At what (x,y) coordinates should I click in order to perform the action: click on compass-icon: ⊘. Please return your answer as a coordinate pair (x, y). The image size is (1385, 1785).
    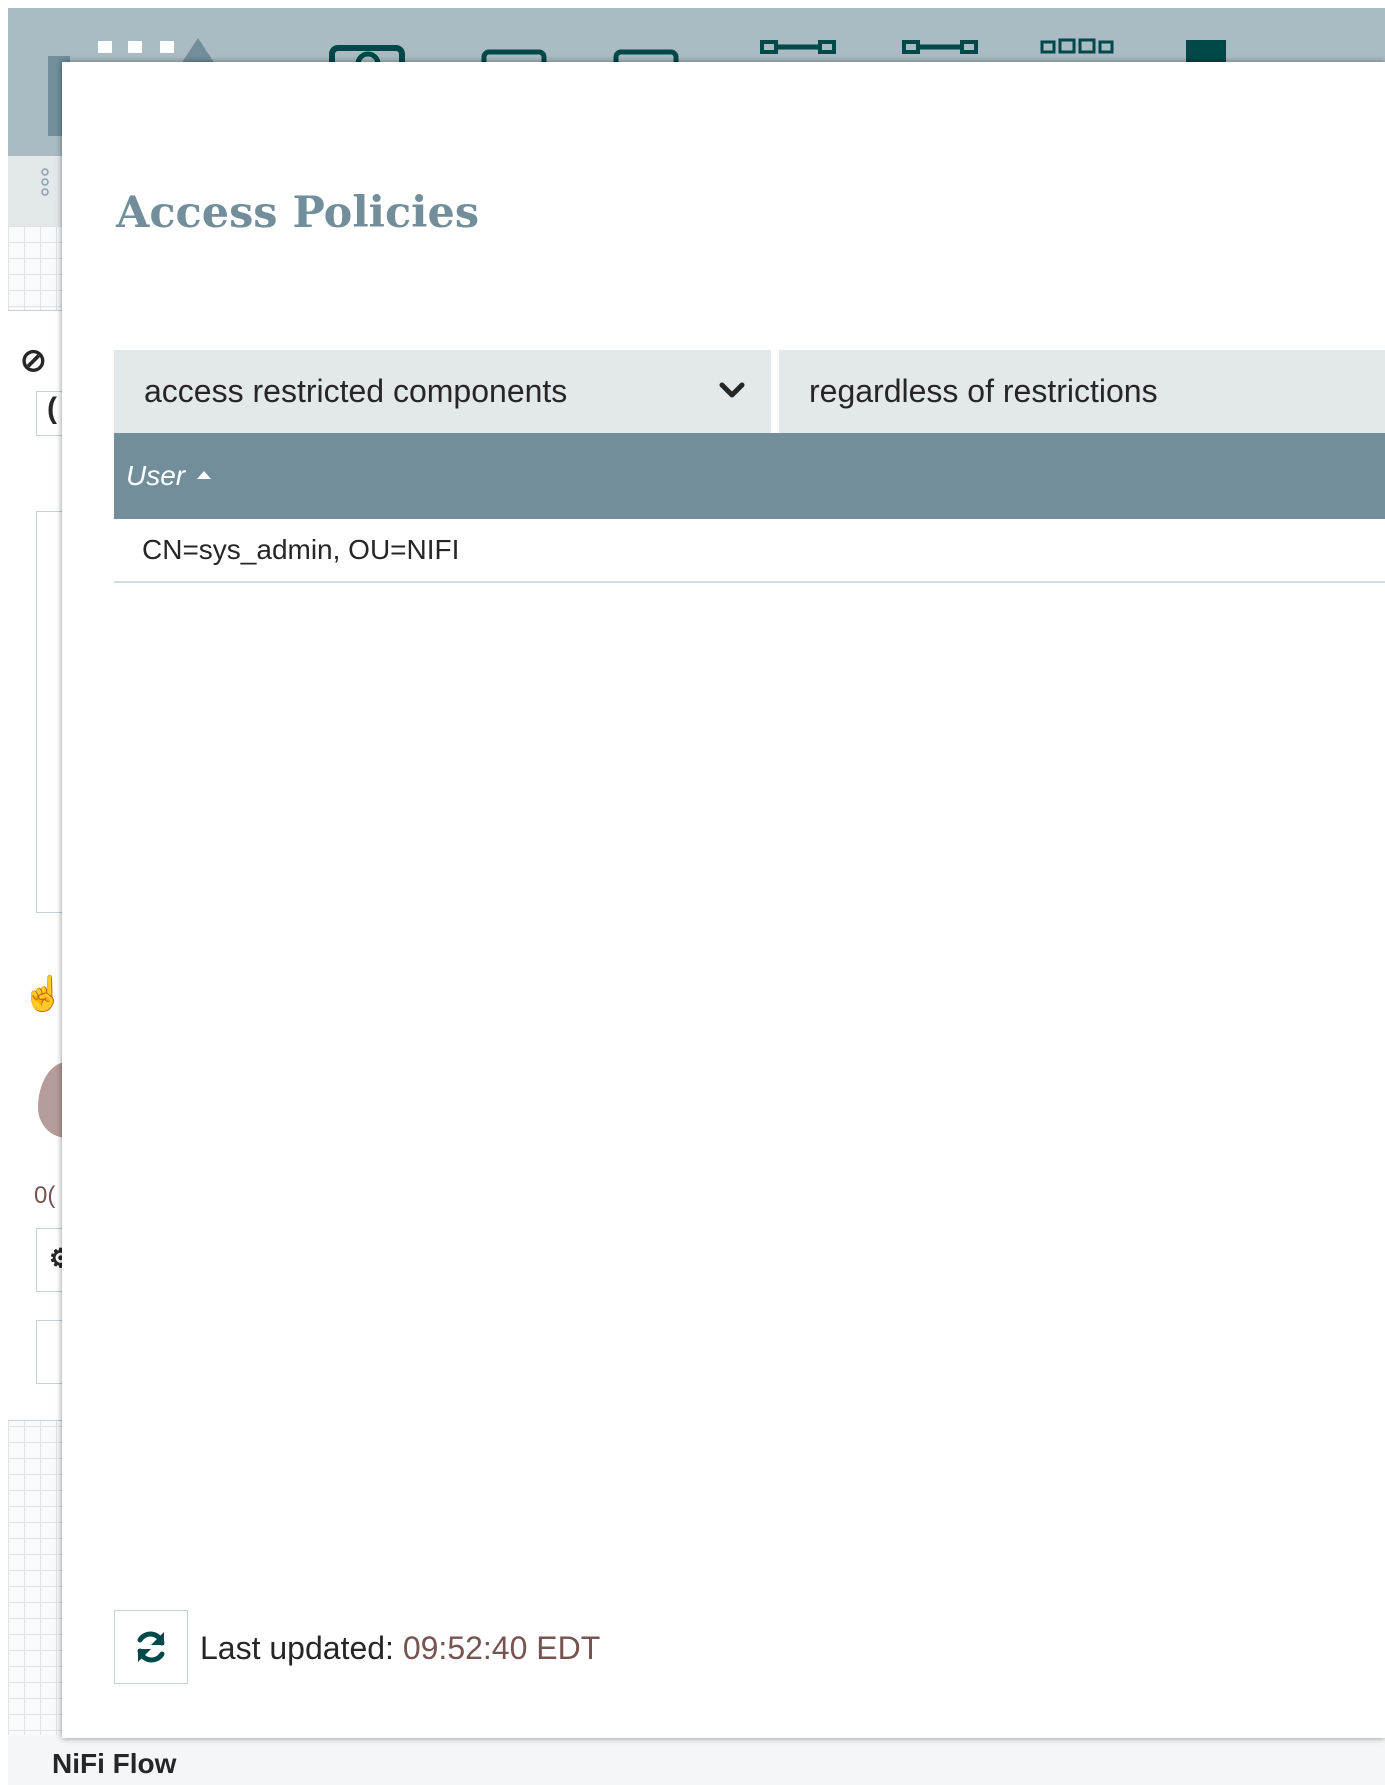
    Looking at the image, I should click on (33, 360).